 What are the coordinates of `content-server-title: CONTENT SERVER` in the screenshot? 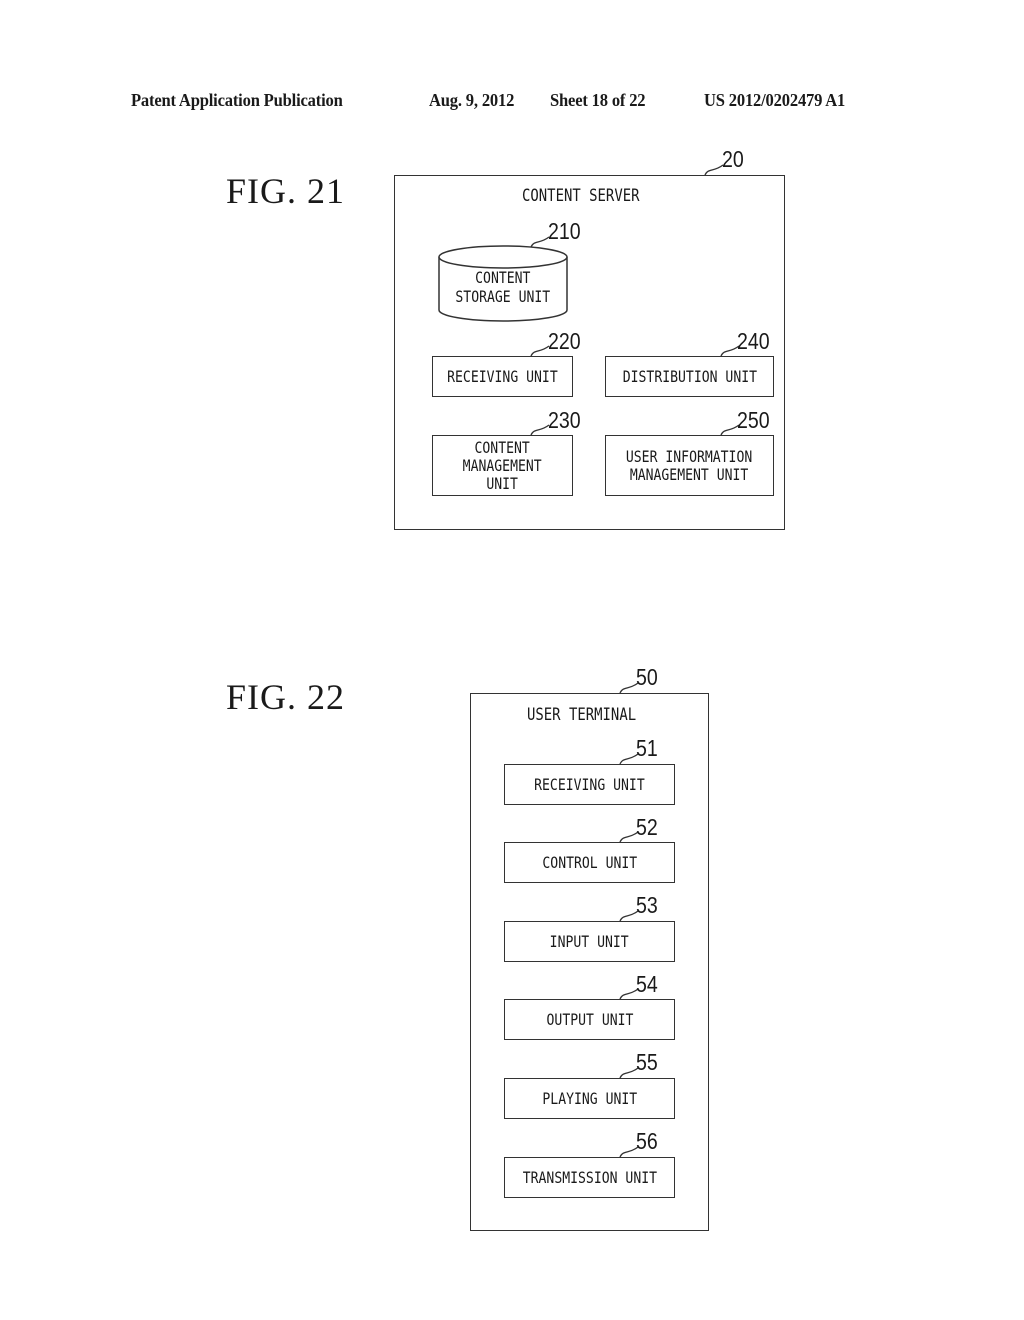 It's located at (581, 196).